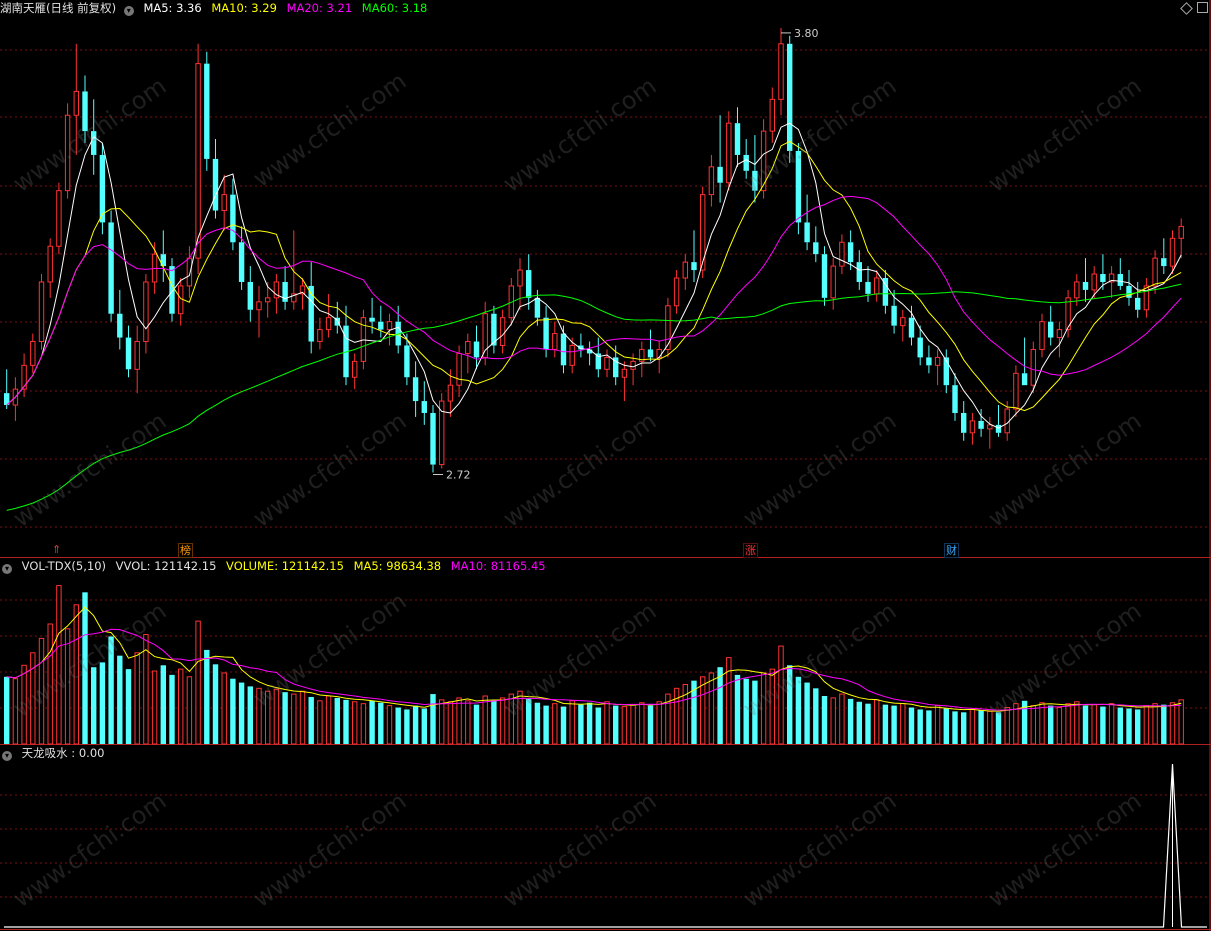 The width and height of the screenshot is (1211, 931). I want to click on dropdown-icon: ▾, so click(128, 11).